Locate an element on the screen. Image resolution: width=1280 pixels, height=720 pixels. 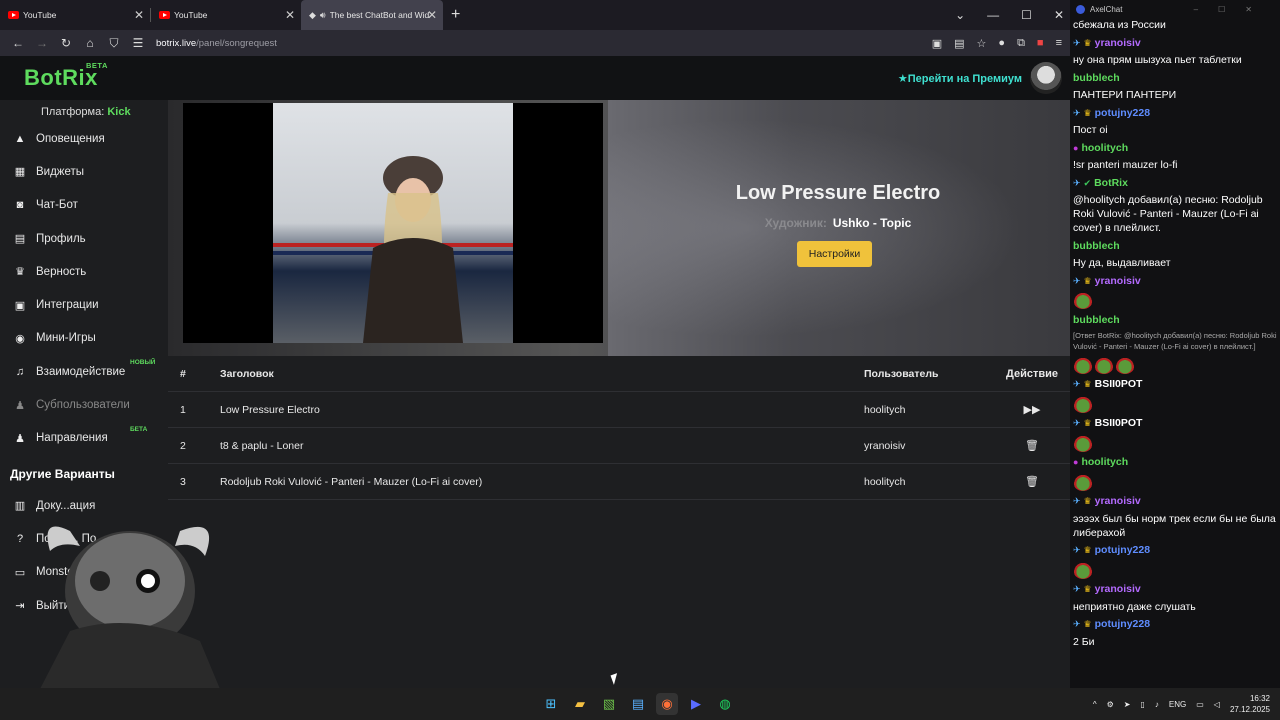
minimize-icon: — is located at coordinates (993, 15).